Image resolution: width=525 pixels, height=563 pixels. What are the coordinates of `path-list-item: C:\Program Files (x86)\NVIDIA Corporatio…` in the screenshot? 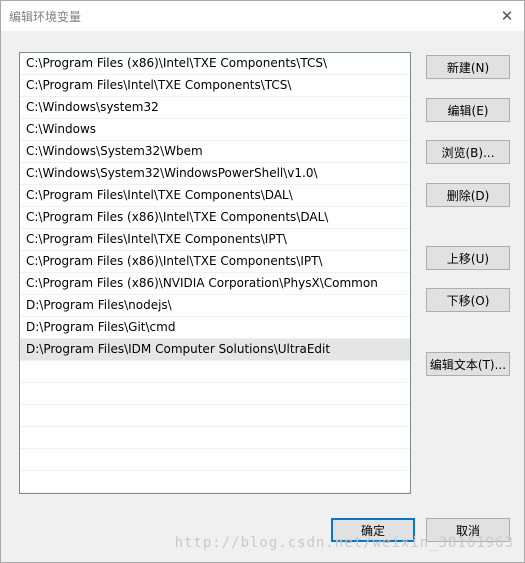 It's located at (215, 284).